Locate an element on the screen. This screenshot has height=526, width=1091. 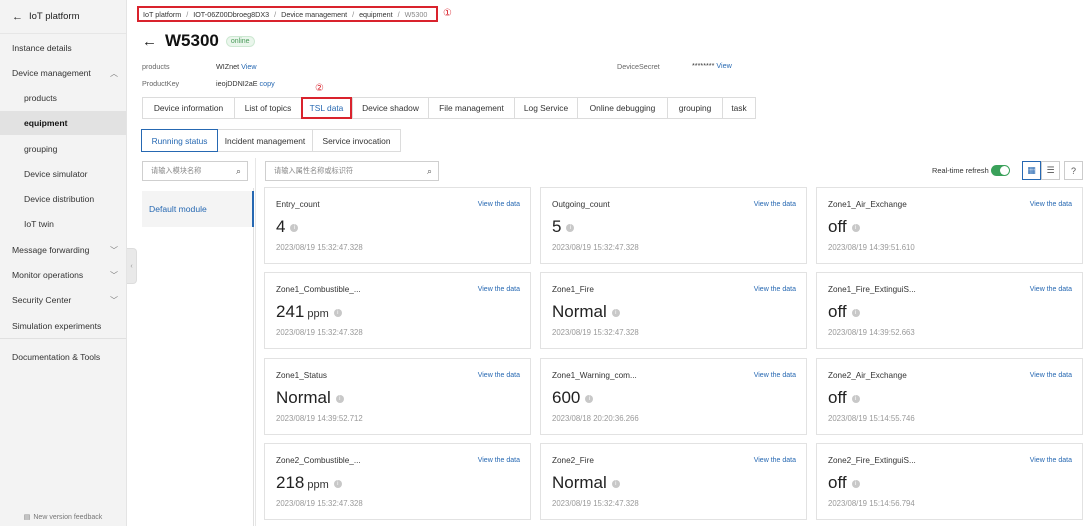
products-view-link: View is located at coordinates (248, 66).